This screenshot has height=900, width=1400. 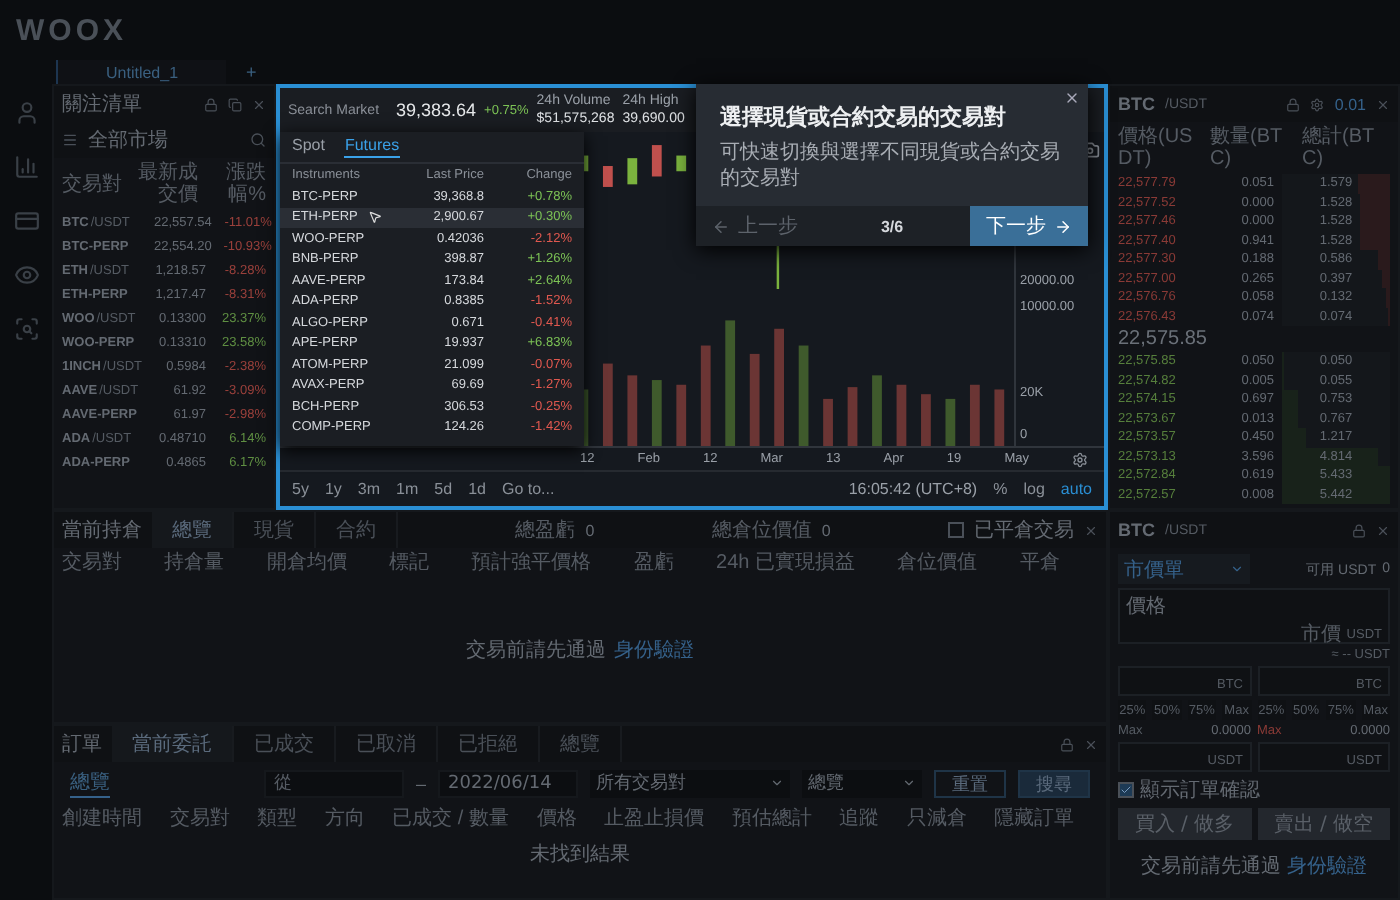 I want to click on column-header: 止盈止損價, so click(x=666, y=819).